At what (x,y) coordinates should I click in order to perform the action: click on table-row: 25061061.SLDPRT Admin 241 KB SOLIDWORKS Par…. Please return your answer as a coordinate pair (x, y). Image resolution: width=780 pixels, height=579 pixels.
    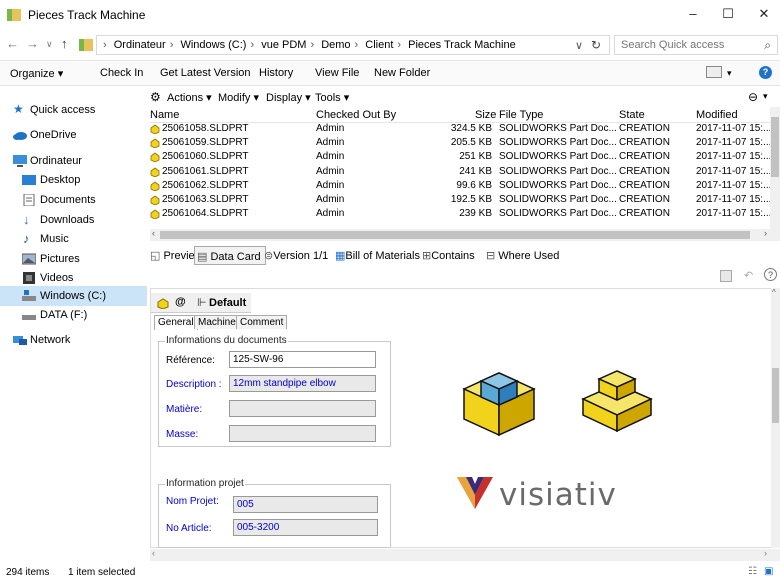
    Looking at the image, I should click on (460, 172).